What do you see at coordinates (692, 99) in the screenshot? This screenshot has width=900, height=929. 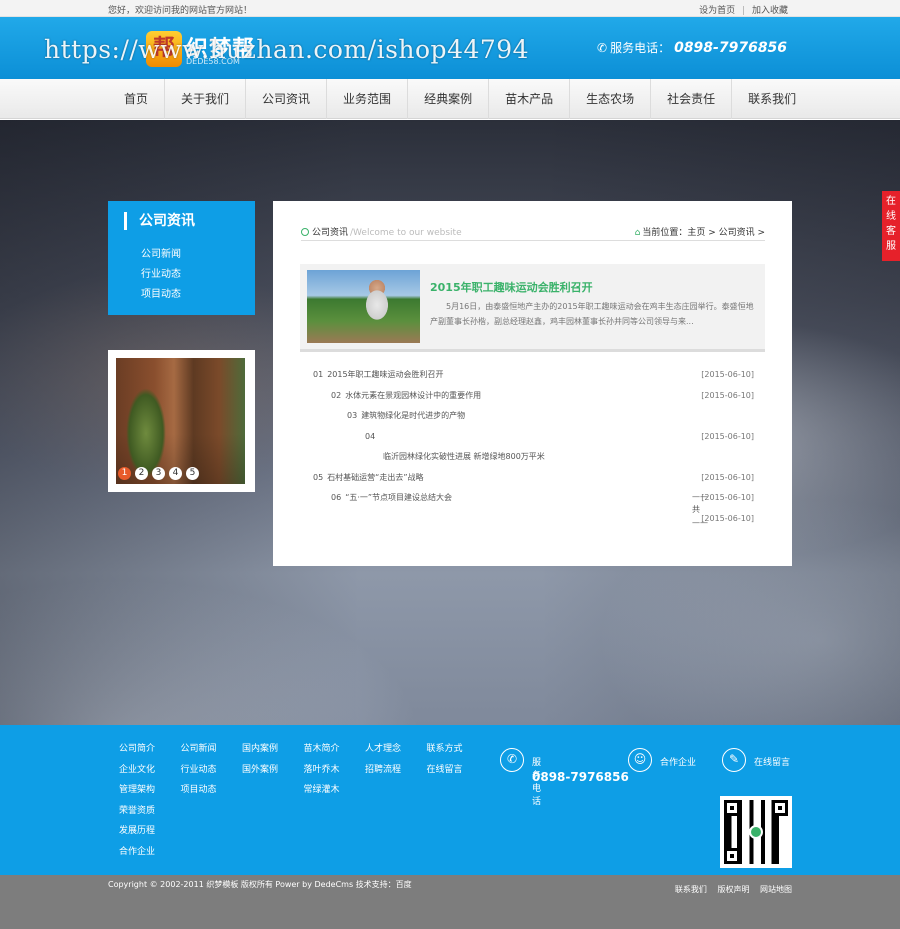 I see `nav-item-responsibility: 社会责任` at bounding box center [692, 99].